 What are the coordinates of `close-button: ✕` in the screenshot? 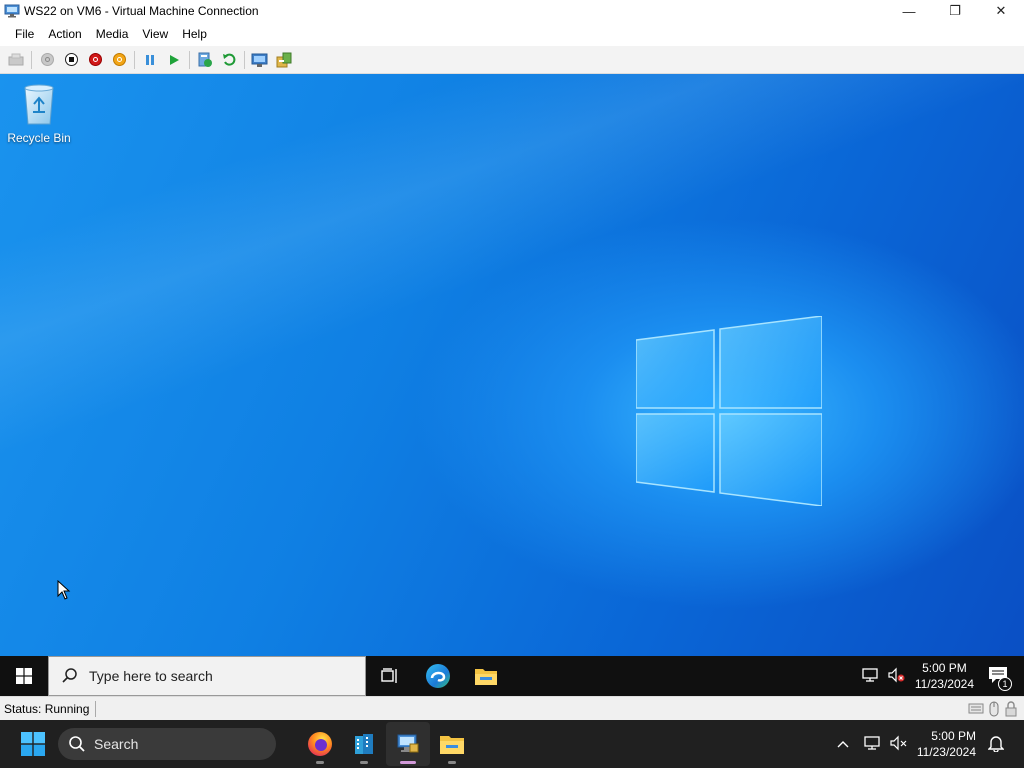 It's located at (1001, 11).